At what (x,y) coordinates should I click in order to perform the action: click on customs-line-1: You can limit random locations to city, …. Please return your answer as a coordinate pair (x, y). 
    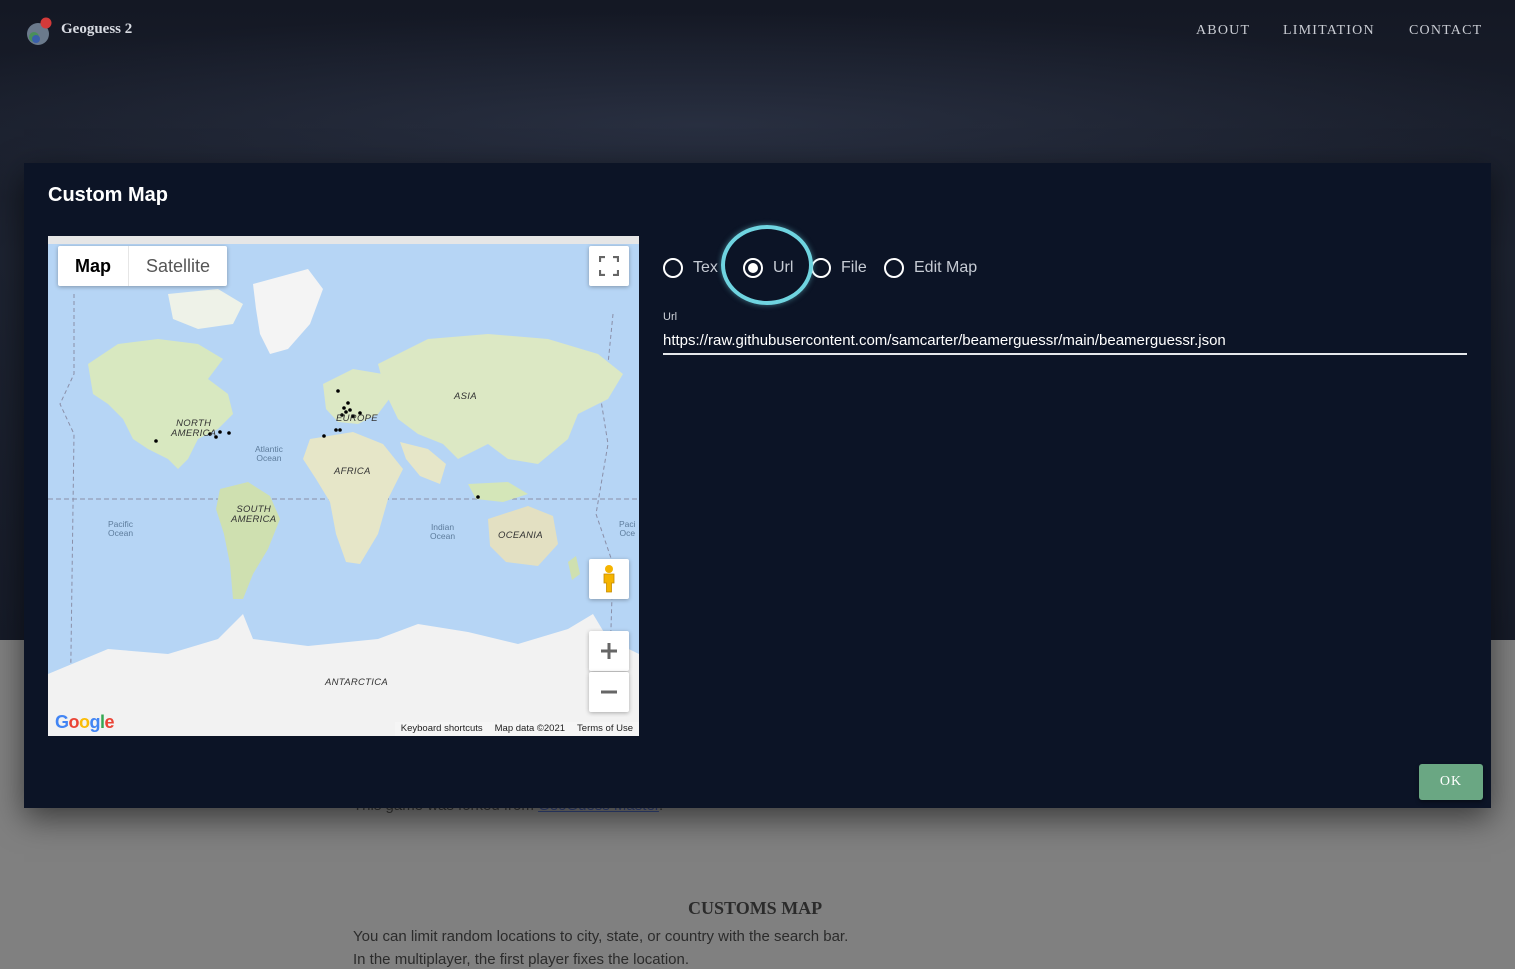
    Looking at the image, I should click on (601, 936).